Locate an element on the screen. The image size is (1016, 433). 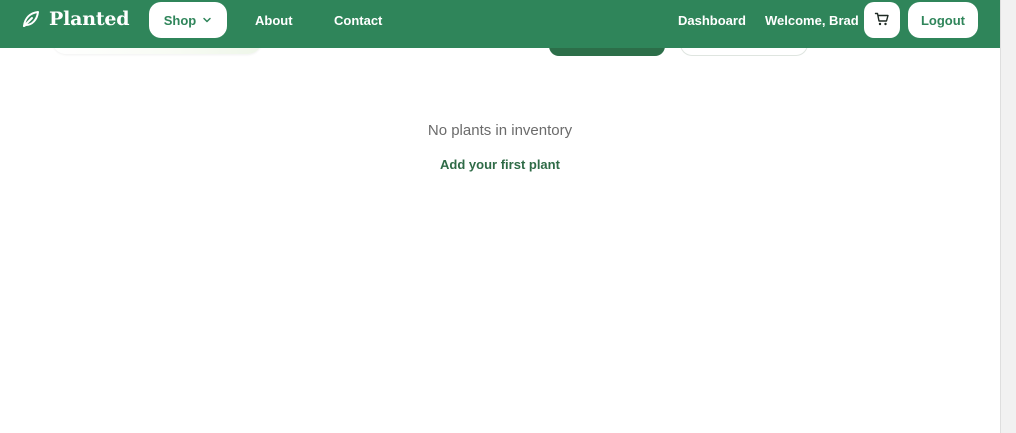
welcome-text: Welcome, Brad is located at coordinates (812, 20).